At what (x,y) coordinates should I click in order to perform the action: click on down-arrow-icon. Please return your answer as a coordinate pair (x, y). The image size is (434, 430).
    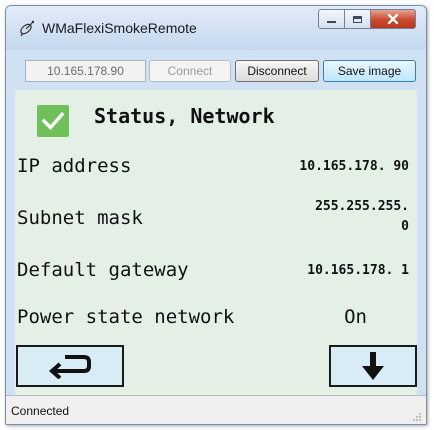
    Looking at the image, I should click on (373, 366).